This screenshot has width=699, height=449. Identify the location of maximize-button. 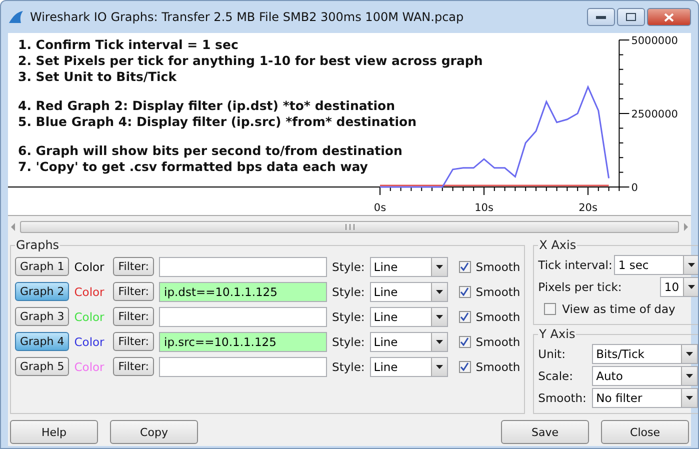
(631, 17).